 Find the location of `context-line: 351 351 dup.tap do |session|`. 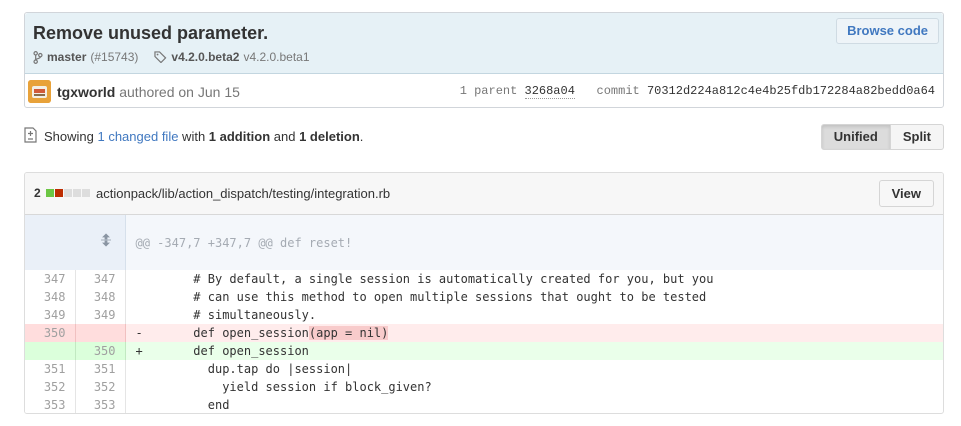

context-line: 351 351 dup.tap do |session| is located at coordinates (484, 369).